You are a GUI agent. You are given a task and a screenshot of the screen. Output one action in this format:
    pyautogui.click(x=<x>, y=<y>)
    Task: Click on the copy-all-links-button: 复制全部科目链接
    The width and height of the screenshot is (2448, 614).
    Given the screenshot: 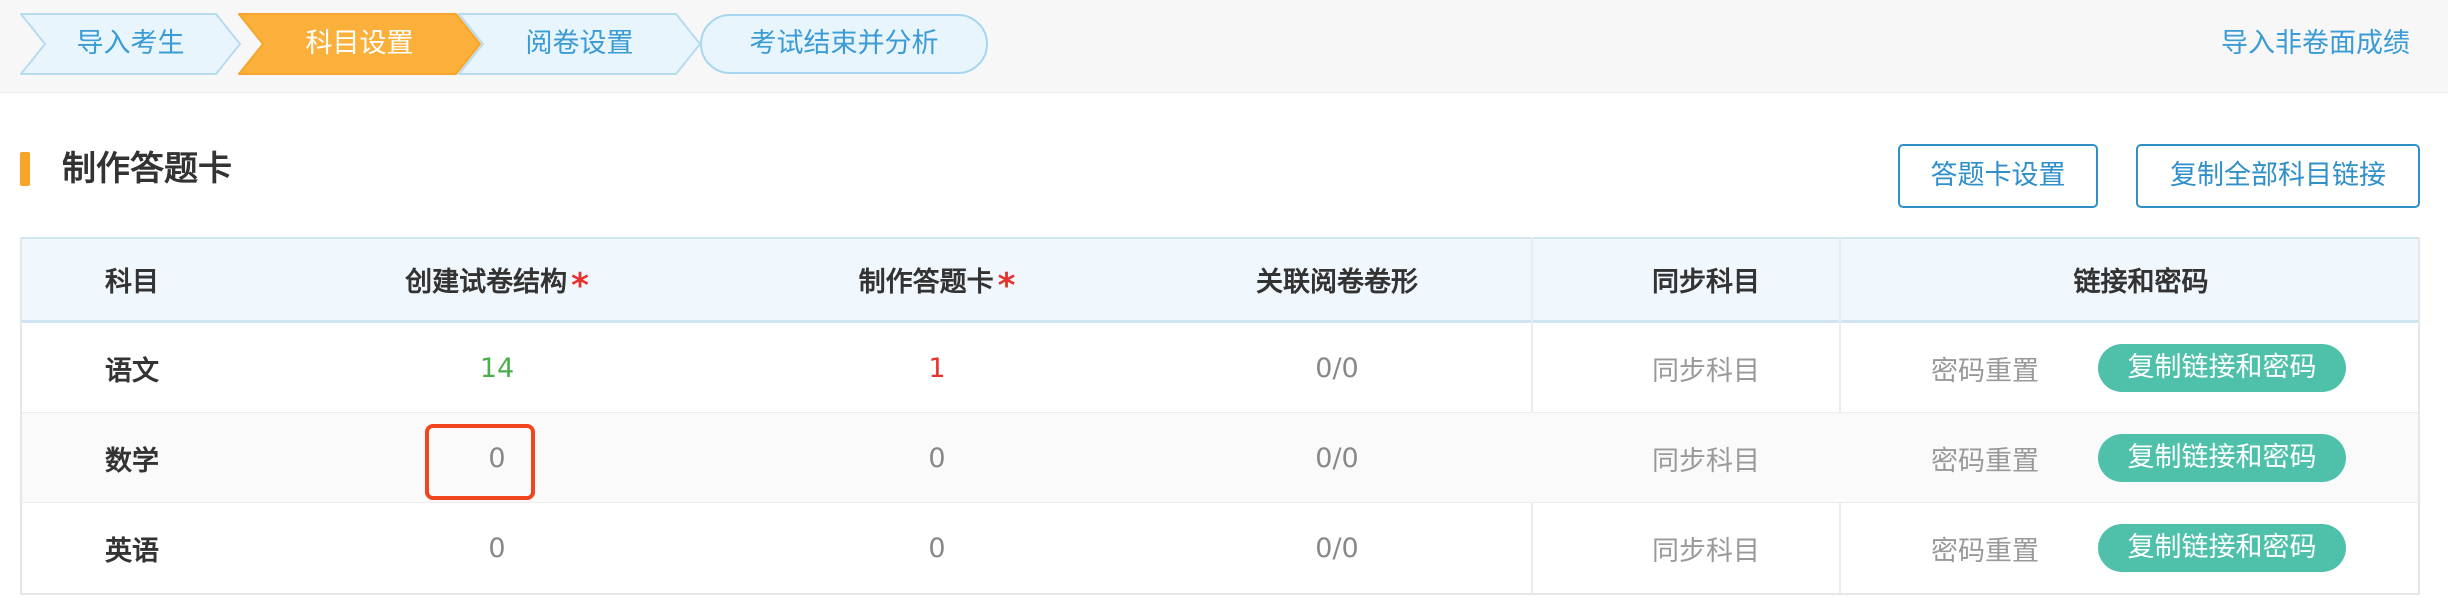 What is the action you would take?
    pyautogui.click(x=2278, y=176)
    